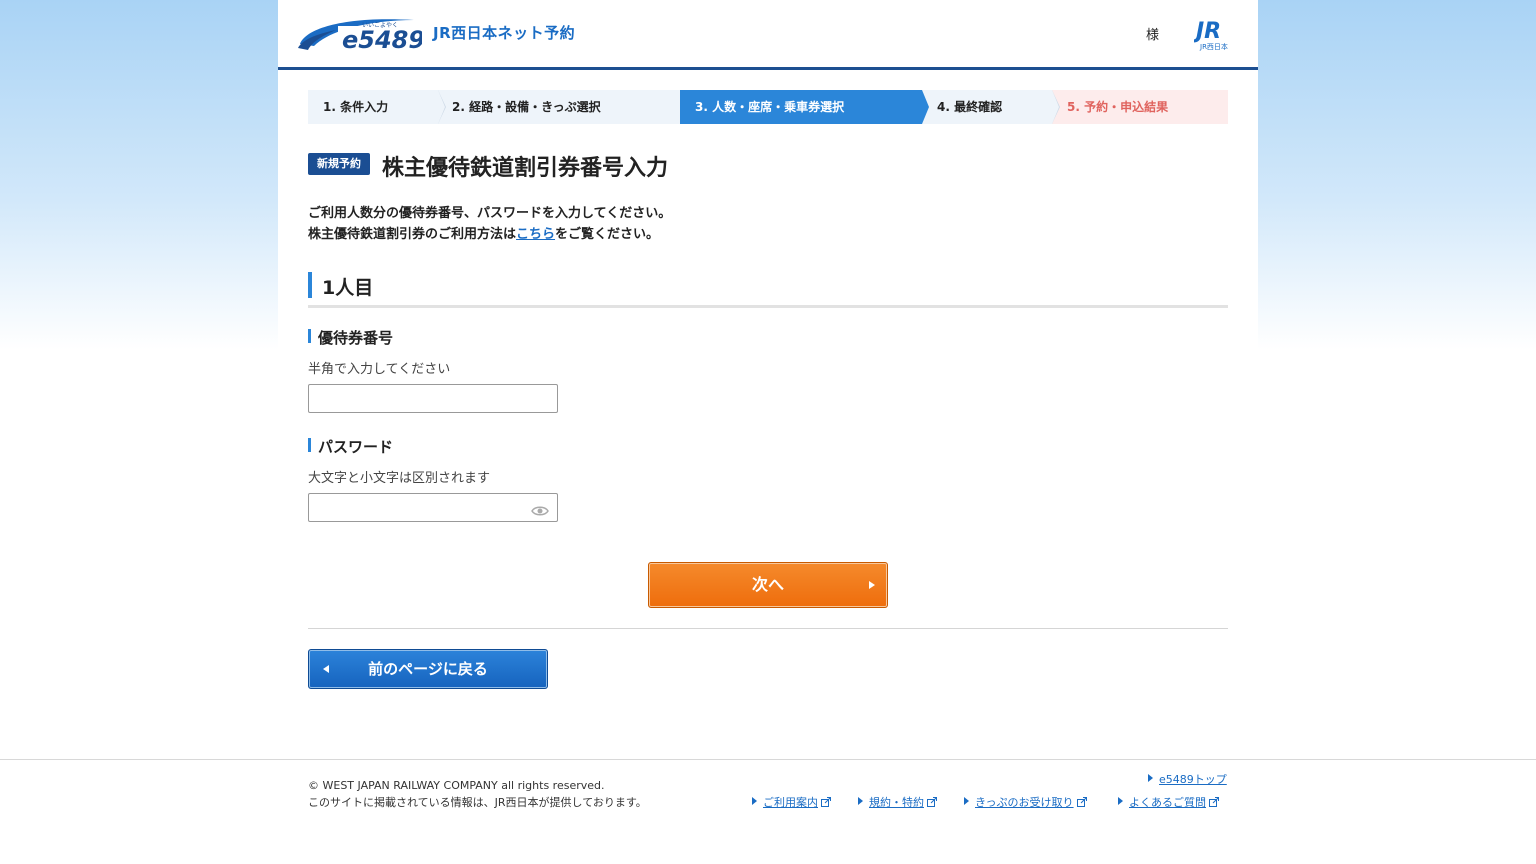  I want to click on footer-link-label: きっぷのお受け取り, so click(1024, 802).